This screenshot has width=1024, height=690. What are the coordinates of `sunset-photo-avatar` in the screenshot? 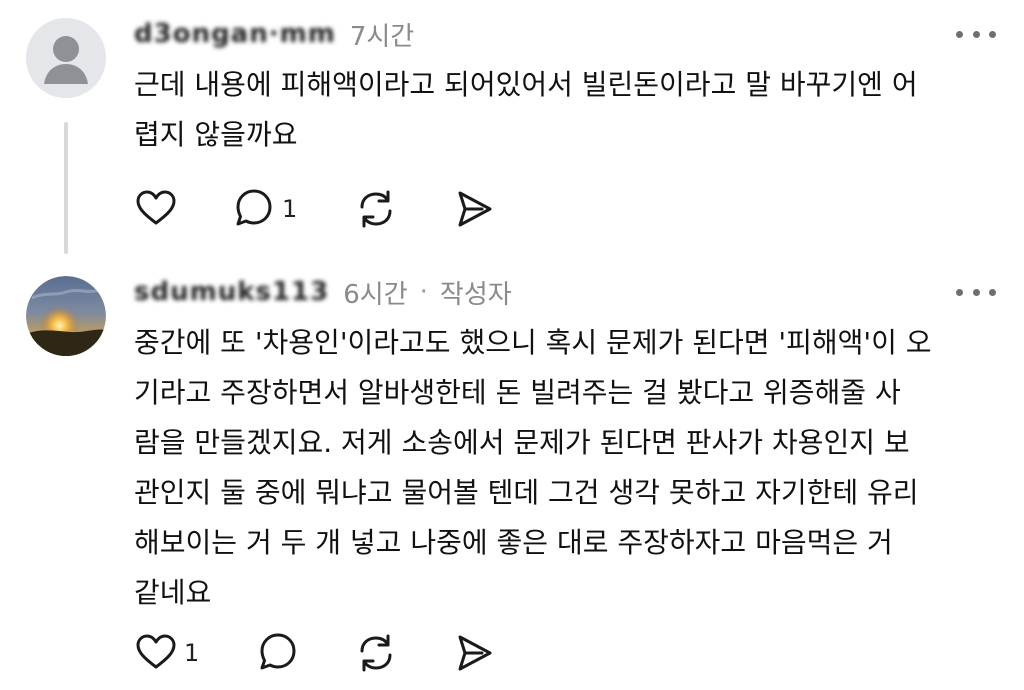 It's located at (66, 316).